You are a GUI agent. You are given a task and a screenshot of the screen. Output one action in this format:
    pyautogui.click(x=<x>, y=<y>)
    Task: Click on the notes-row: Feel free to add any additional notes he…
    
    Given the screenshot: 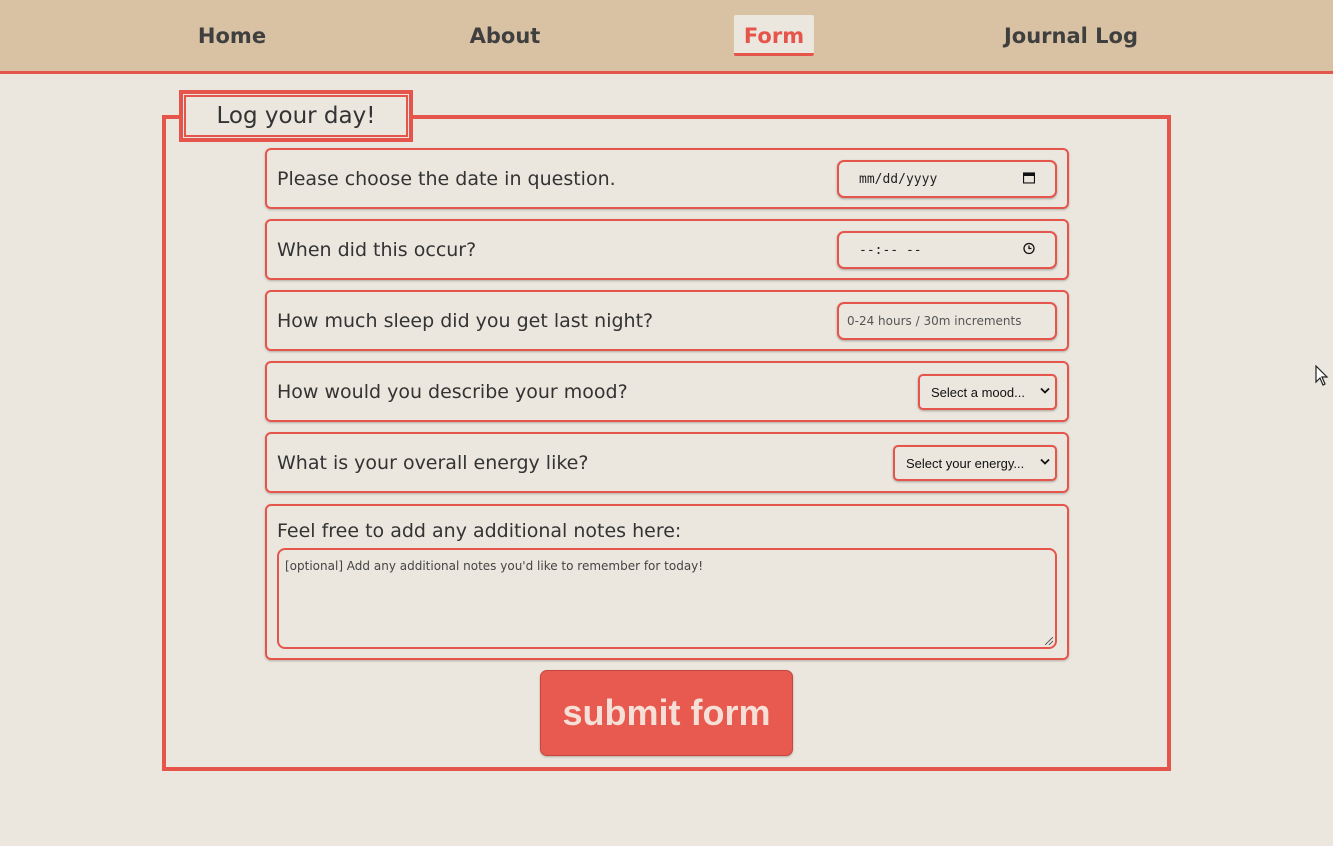 What is the action you would take?
    pyautogui.click(x=667, y=582)
    